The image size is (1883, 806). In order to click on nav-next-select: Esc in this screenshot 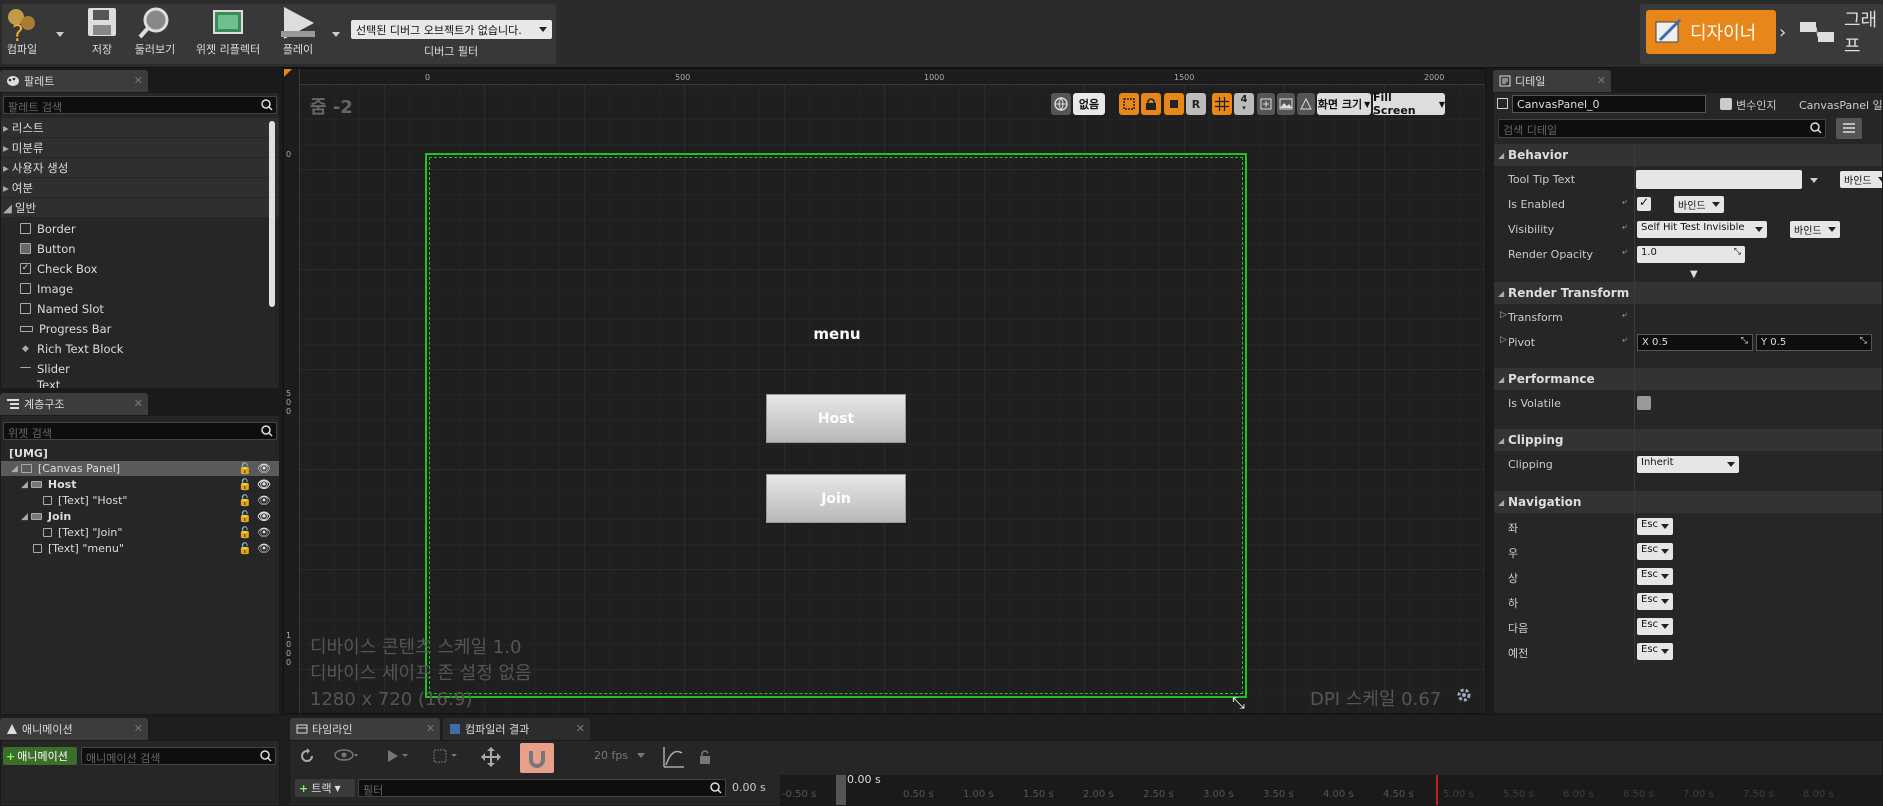, I will do `click(1655, 626)`.